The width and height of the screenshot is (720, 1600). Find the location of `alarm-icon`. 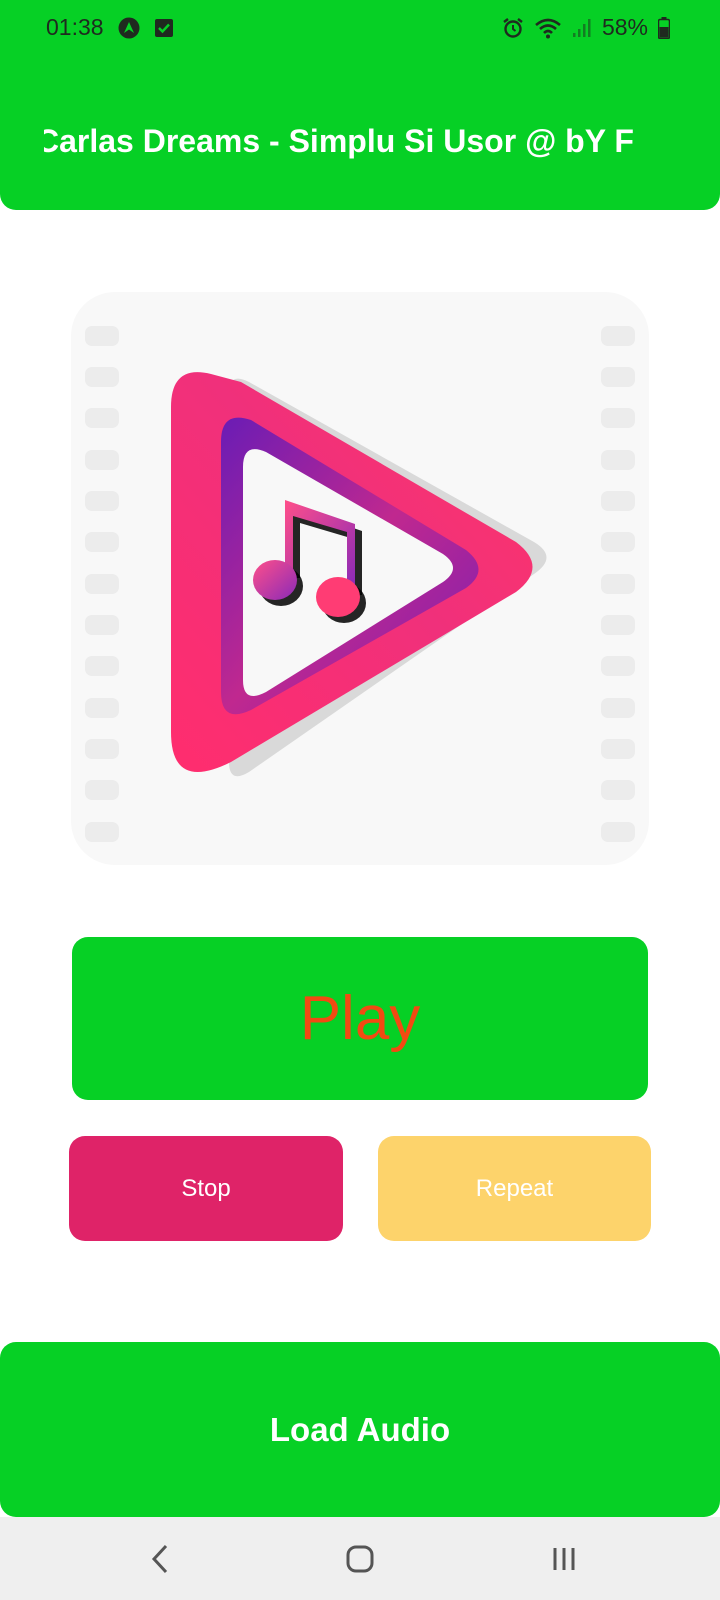

alarm-icon is located at coordinates (513, 28).